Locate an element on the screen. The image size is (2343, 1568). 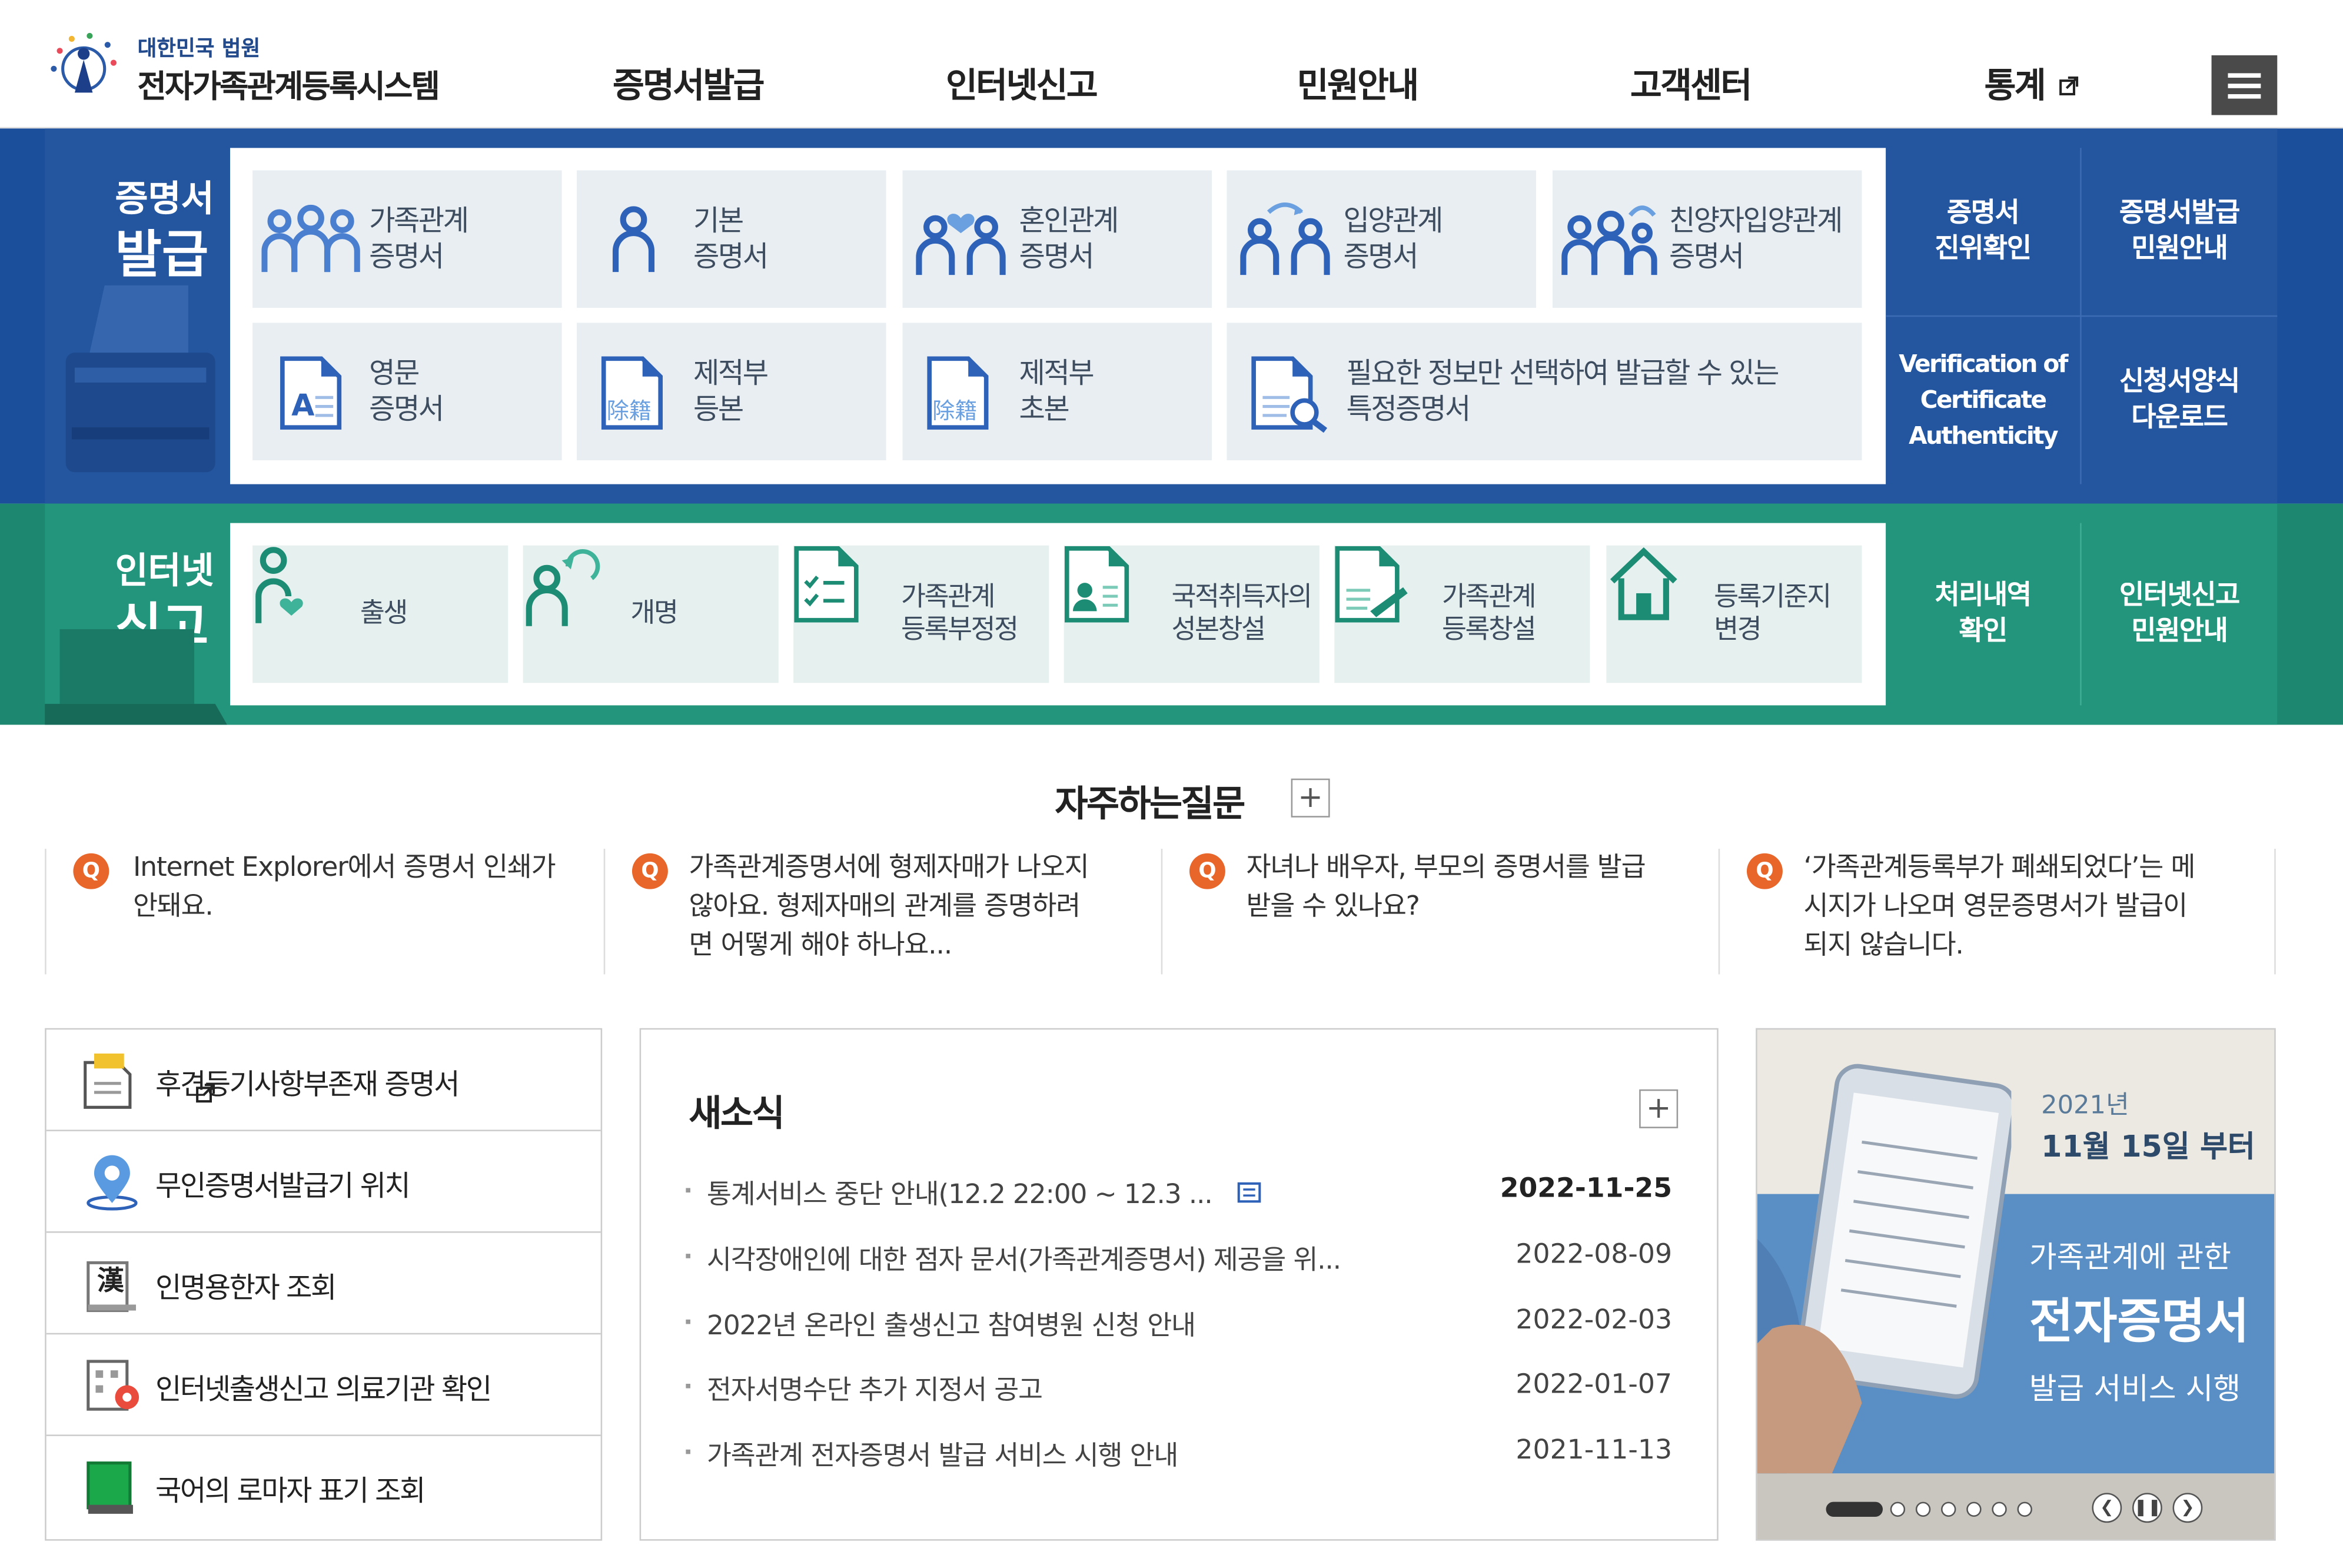
news-item: 2022년 온라인 출생신고 참여병원 신청 안내 2022-02-03 is located at coordinates (1179, 1326).